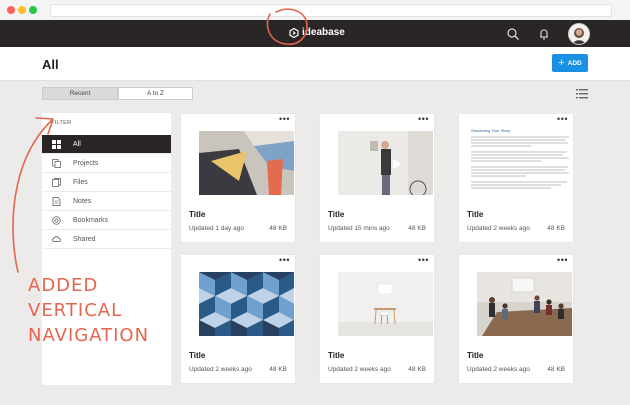  What do you see at coordinates (33, 10) in the screenshot?
I see `maximize-window-dot` at bounding box center [33, 10].